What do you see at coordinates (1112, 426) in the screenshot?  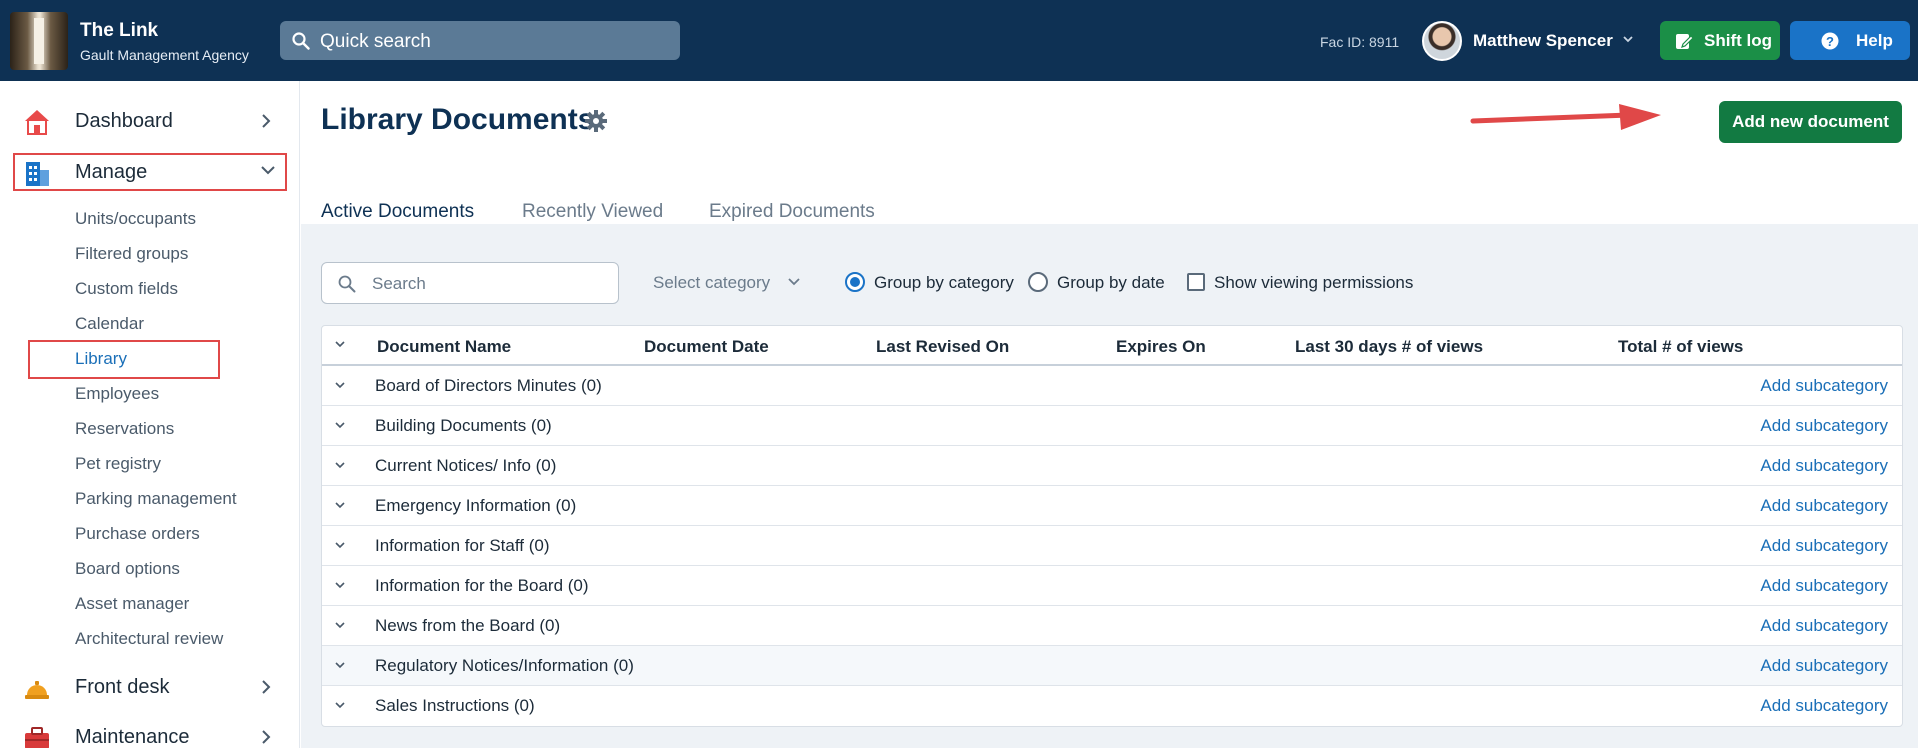 I see `table-row: Building Documents (0) Add subcategory` at bounding box center [1112, 426].